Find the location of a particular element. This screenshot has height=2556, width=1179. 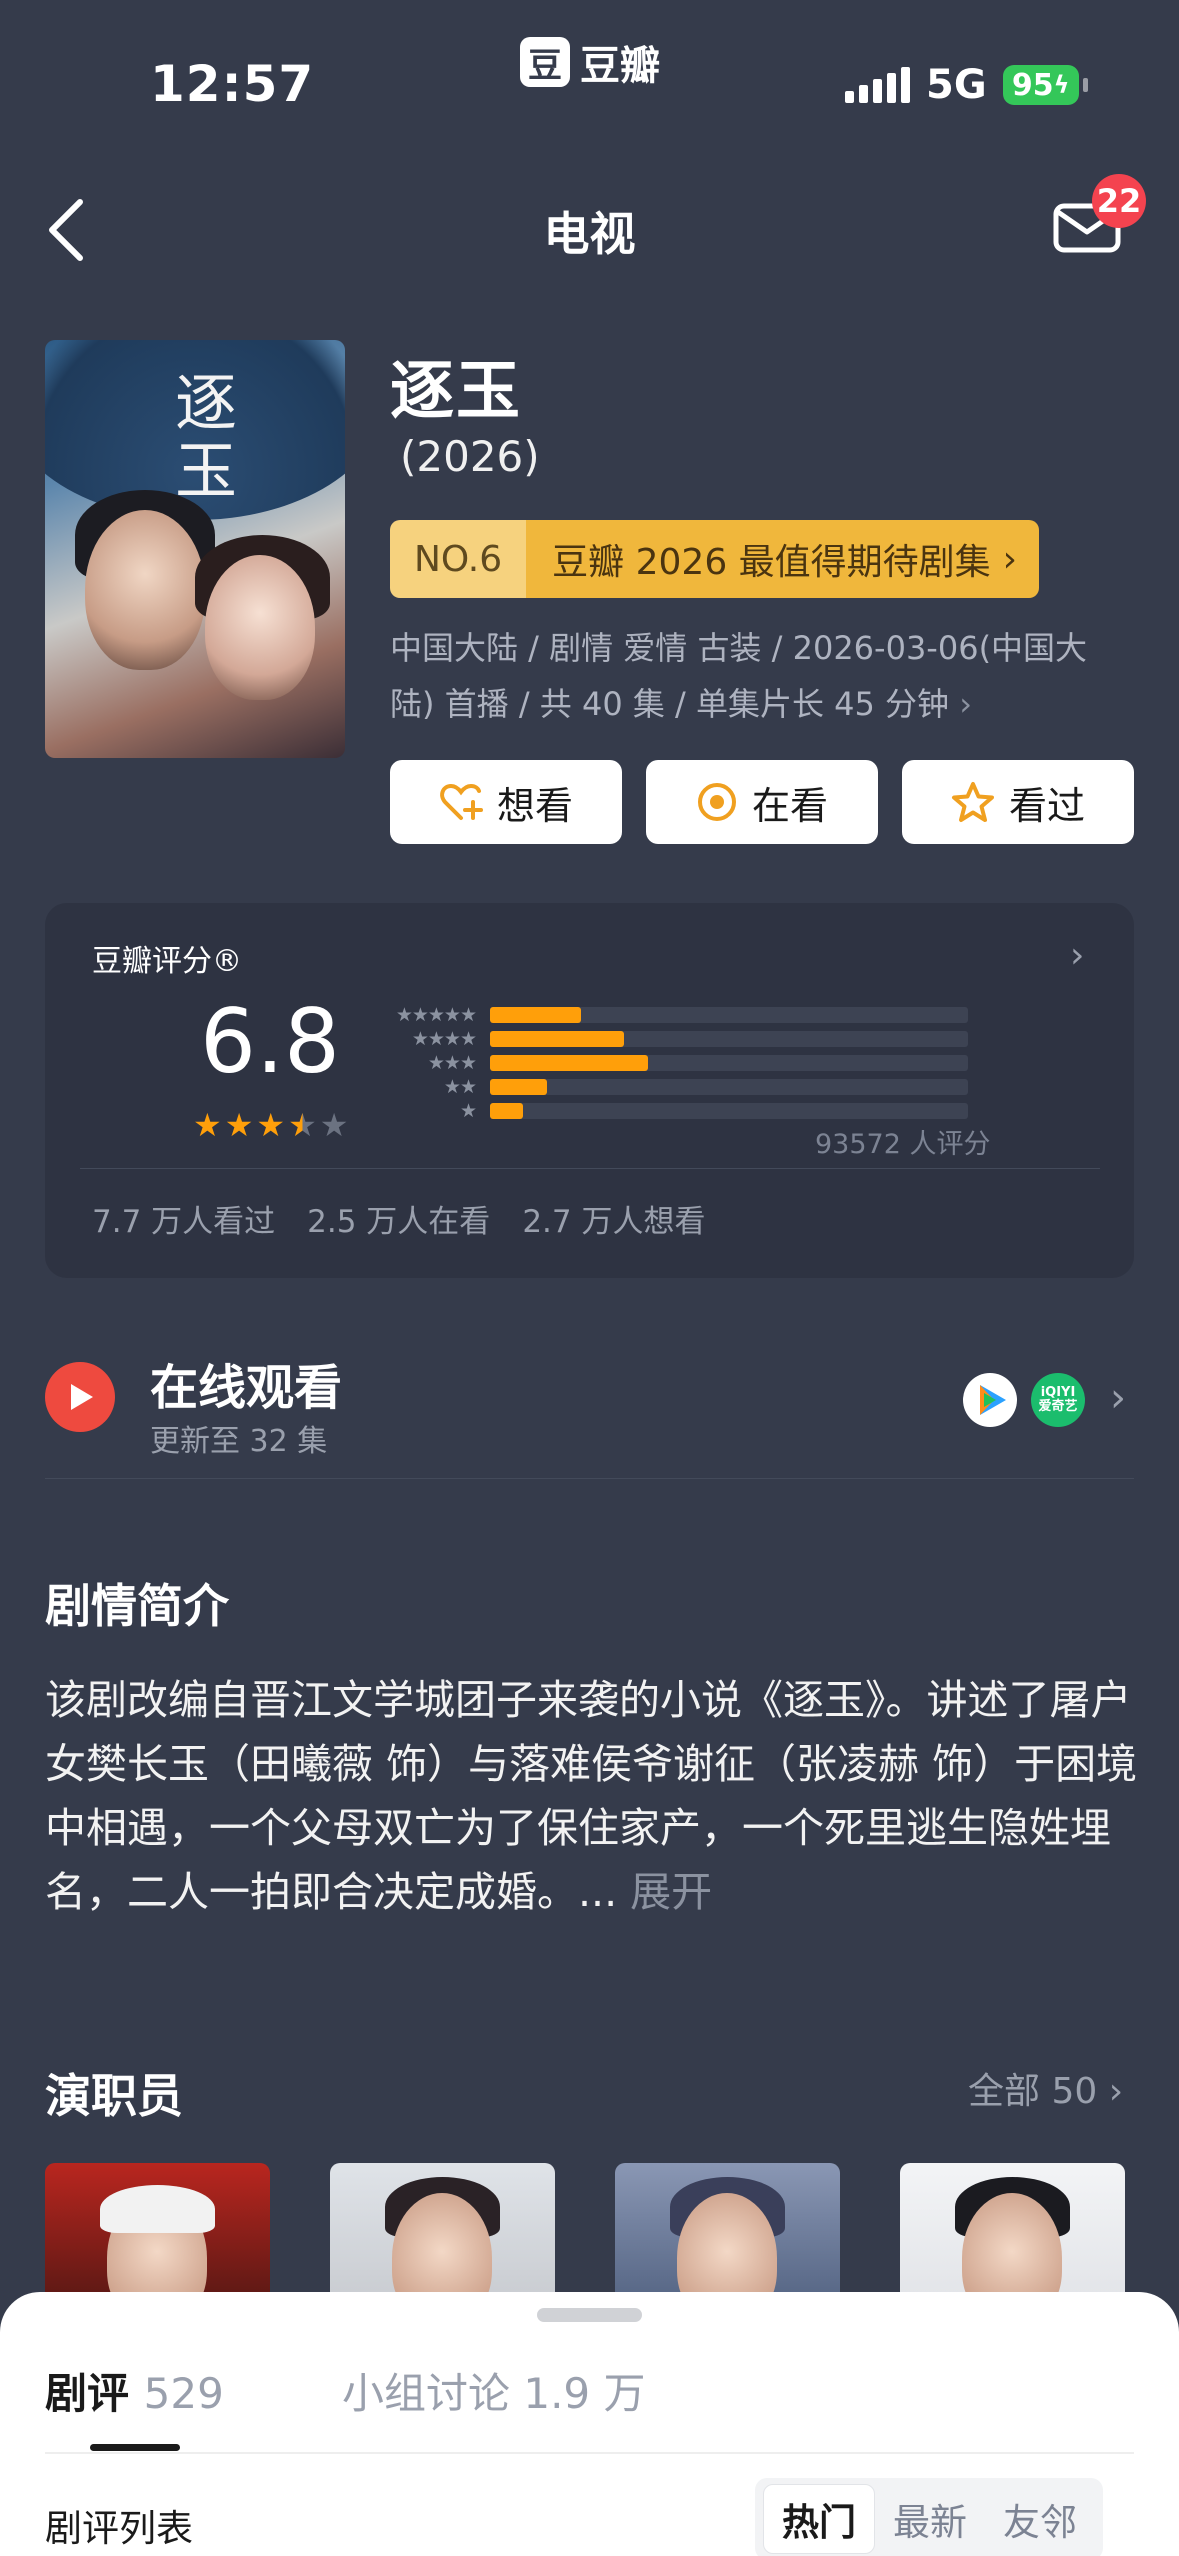

status-indicators: 5G 95 ϟ is located at coordinates (966, 85).